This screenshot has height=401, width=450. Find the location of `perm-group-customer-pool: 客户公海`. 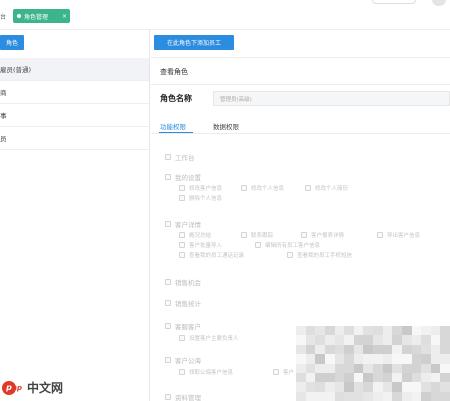

perm-group-customer-pool: 客户公海 is located at coordinates (183, 360).